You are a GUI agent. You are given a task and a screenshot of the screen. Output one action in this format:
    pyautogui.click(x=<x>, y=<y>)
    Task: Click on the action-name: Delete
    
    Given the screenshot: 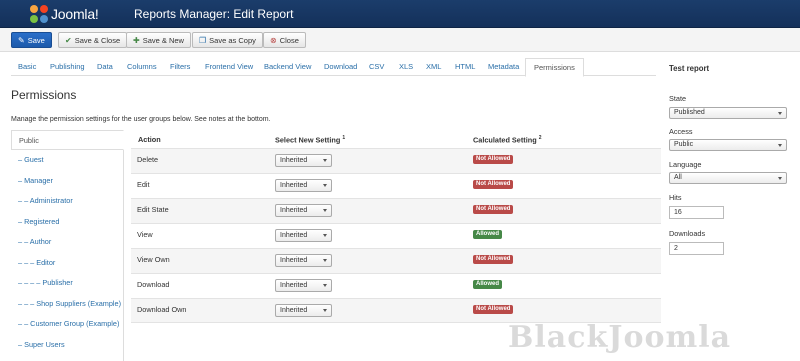 What is the action you would take?
    pyautogui.click(x=148, y=159)
    